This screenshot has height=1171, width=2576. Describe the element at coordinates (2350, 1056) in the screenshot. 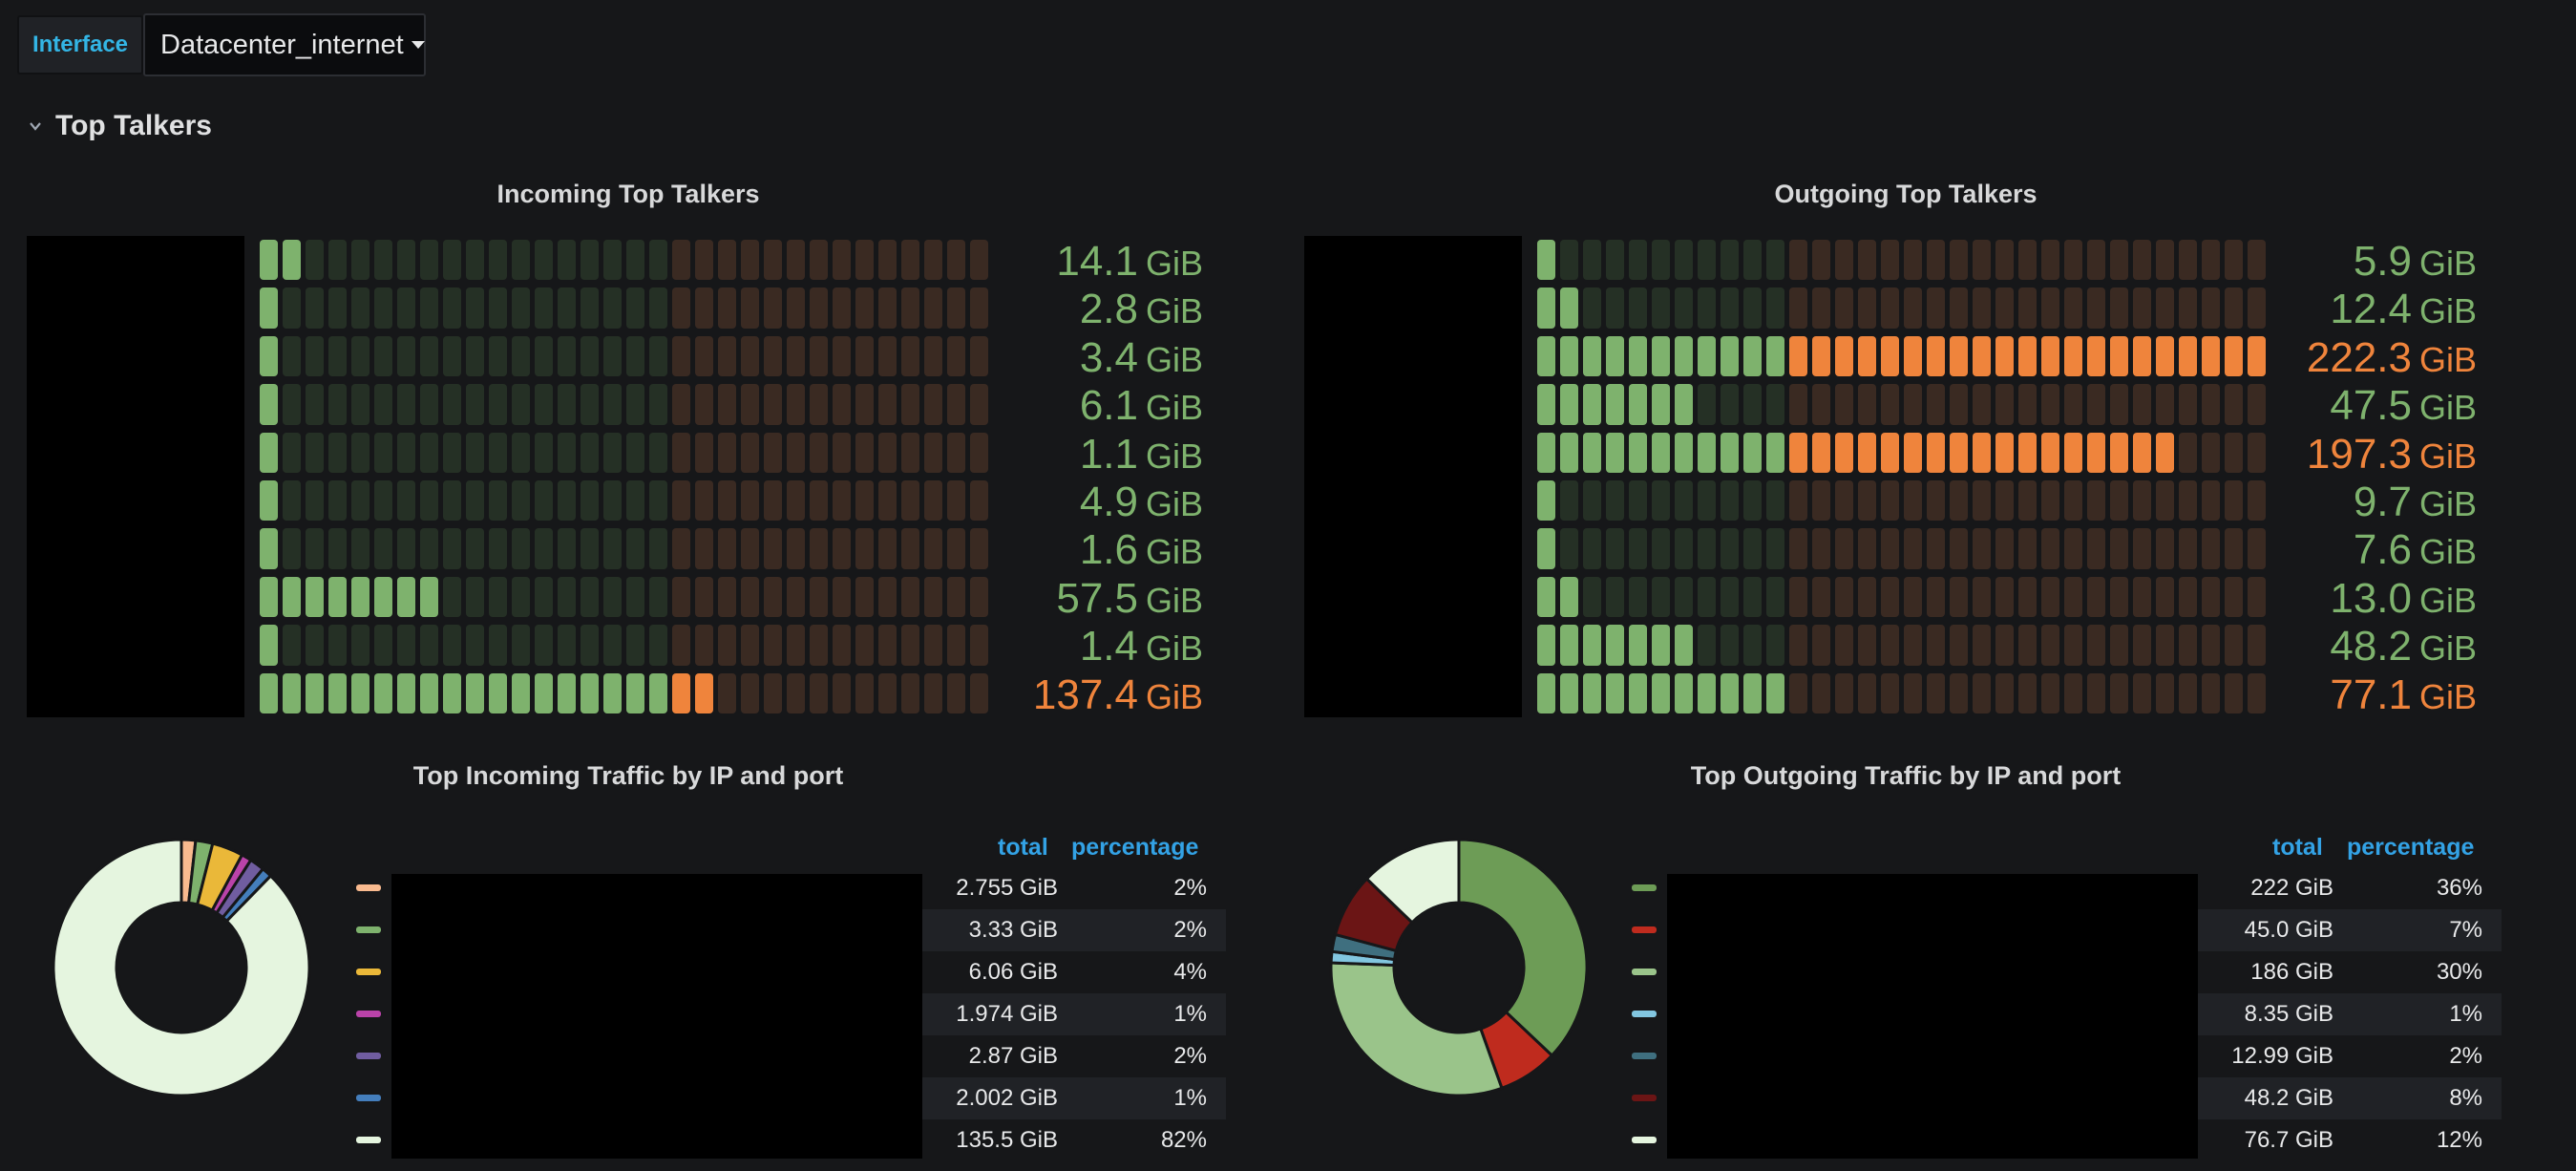

I see `legend-row: 12.99 GiB 2%` at that location.